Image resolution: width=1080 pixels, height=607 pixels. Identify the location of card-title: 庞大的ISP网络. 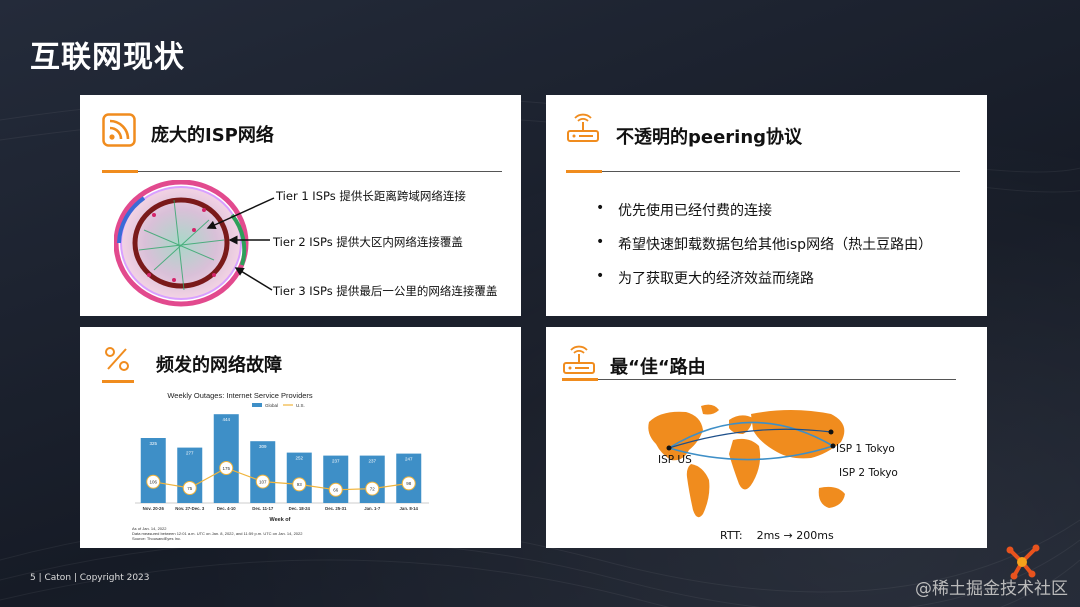
(212, 135).